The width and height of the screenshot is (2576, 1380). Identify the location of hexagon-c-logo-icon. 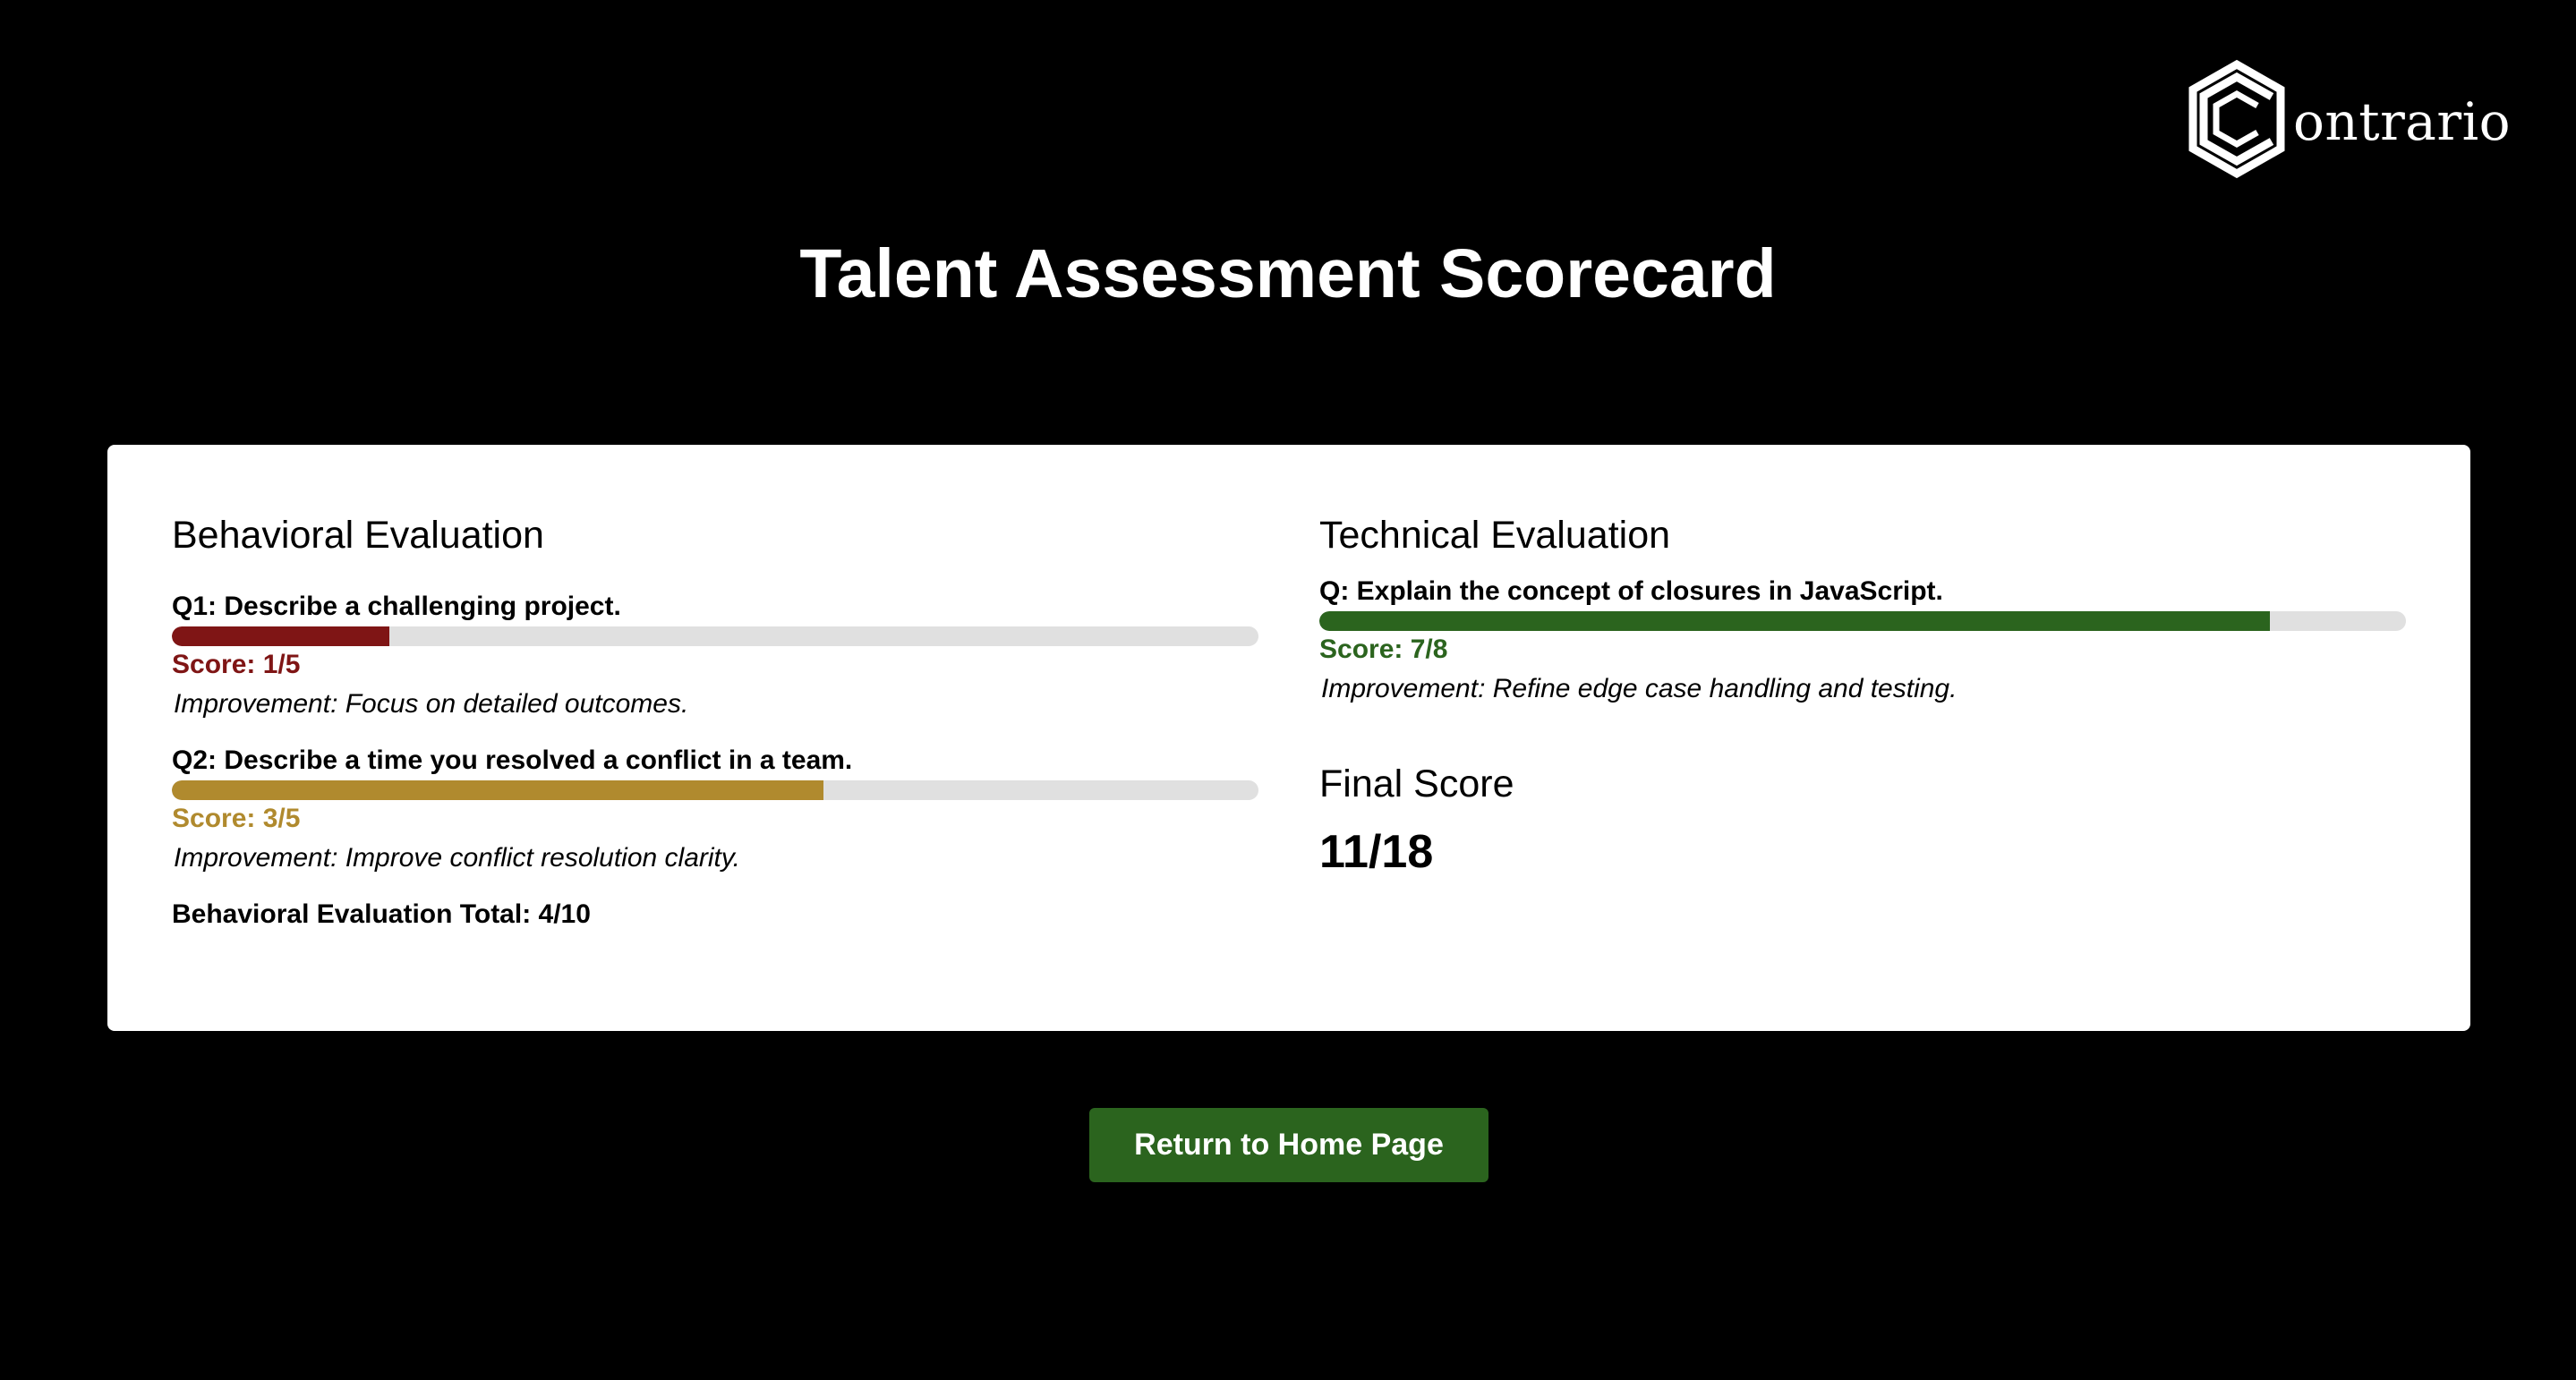
(2237, 119).